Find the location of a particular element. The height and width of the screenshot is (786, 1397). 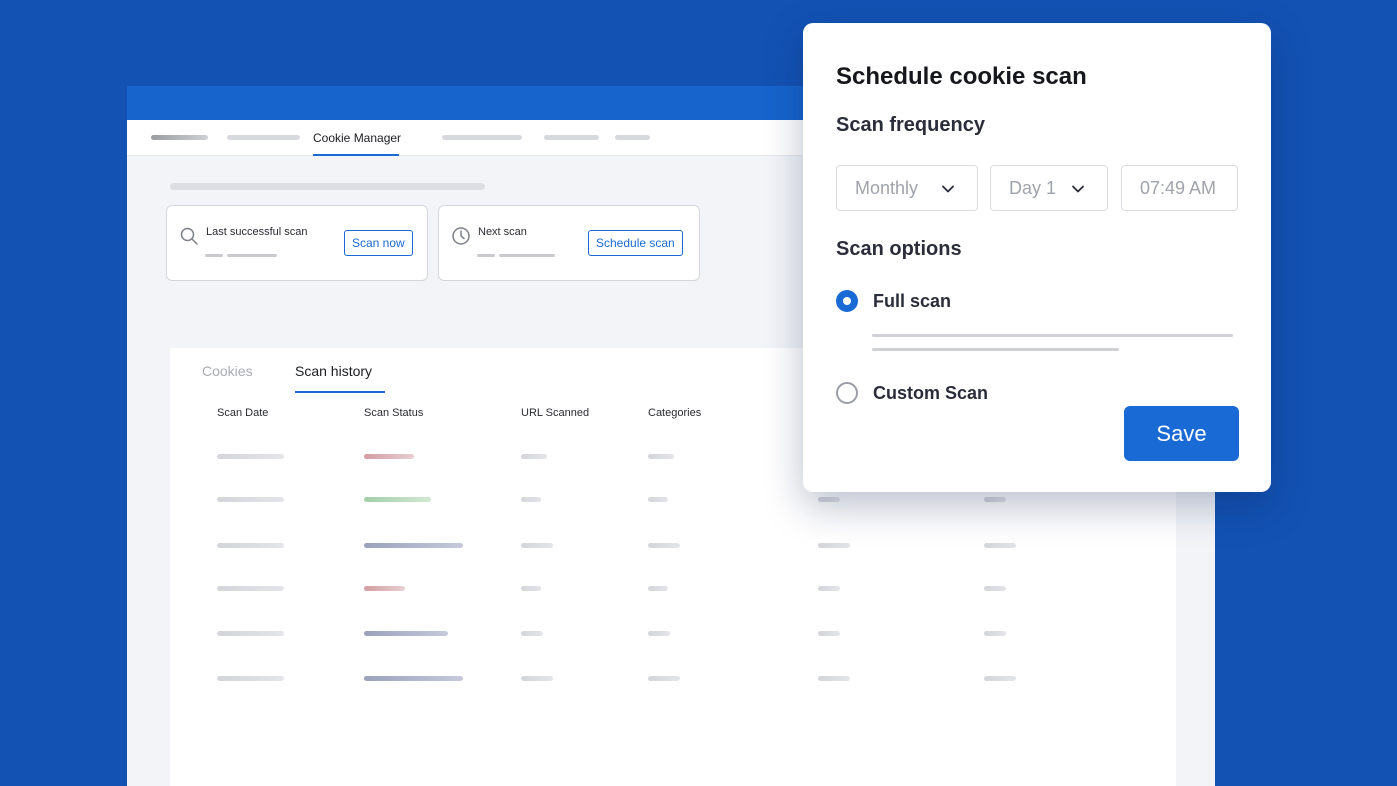

time-input: 07:49 AM is located at coordinates (1179, 188).